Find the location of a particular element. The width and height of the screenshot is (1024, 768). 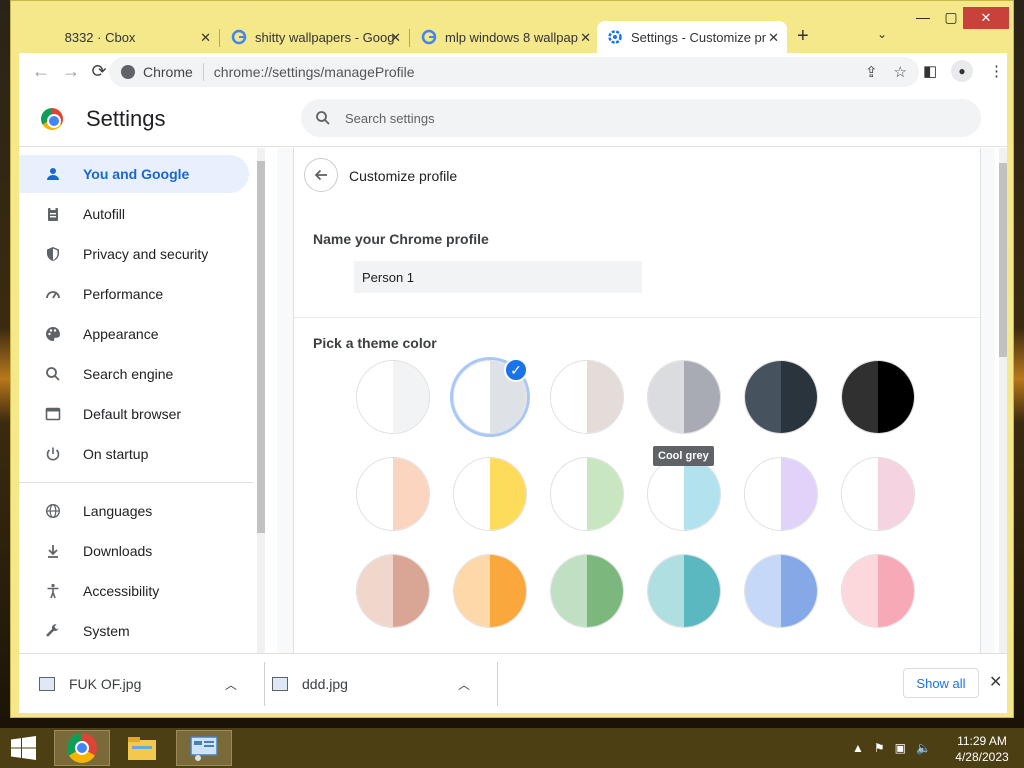

new-tab-button: + is located at coordinates (803, 36).